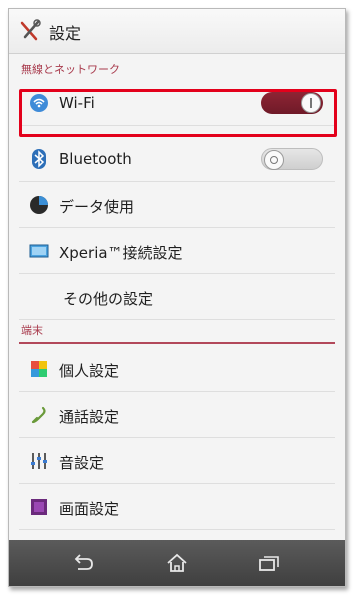 This screenshot has height=595, width=356. What do you see at coordinates (30, 31) in the screenshot?
I see `settings-tools-icon` at bounding box center [30, 31].